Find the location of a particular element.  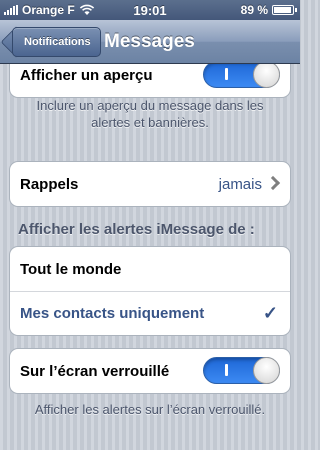

checkmark-icon: ✓ is located at coordinates (270, 313).